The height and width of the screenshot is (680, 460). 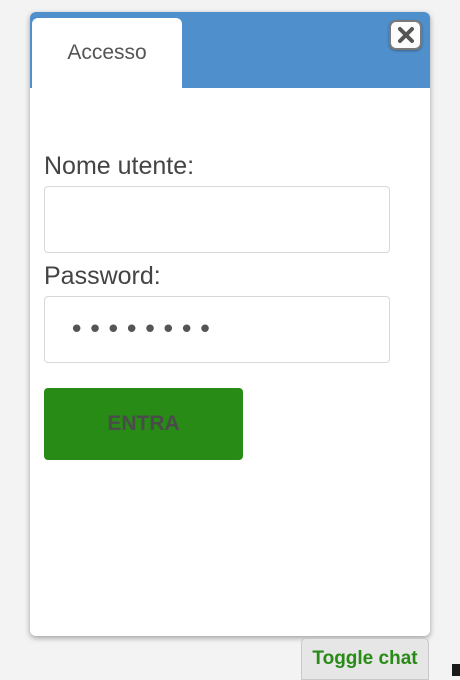 I want to click on edge-divider, so click(x=456, y=670).